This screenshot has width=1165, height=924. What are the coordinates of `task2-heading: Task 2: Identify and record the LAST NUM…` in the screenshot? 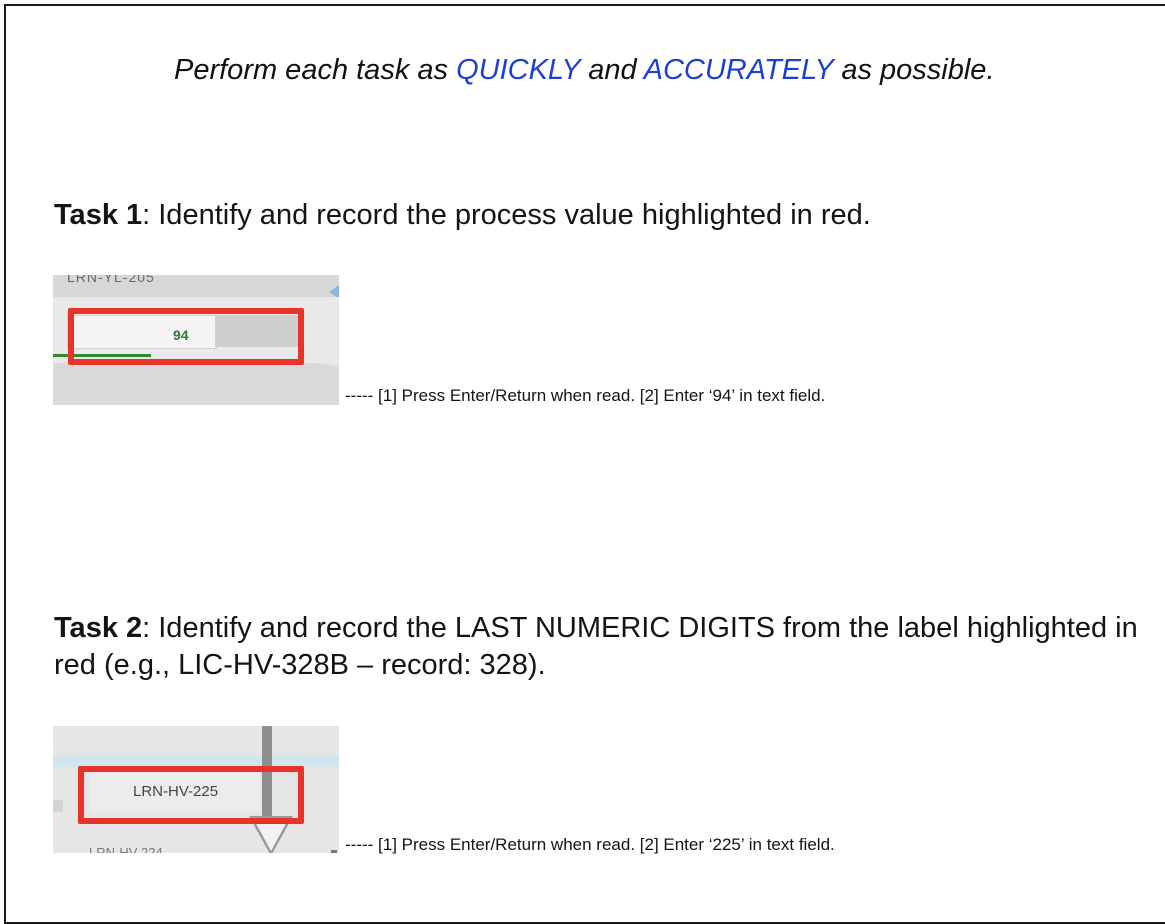 It's located at (604, 647).